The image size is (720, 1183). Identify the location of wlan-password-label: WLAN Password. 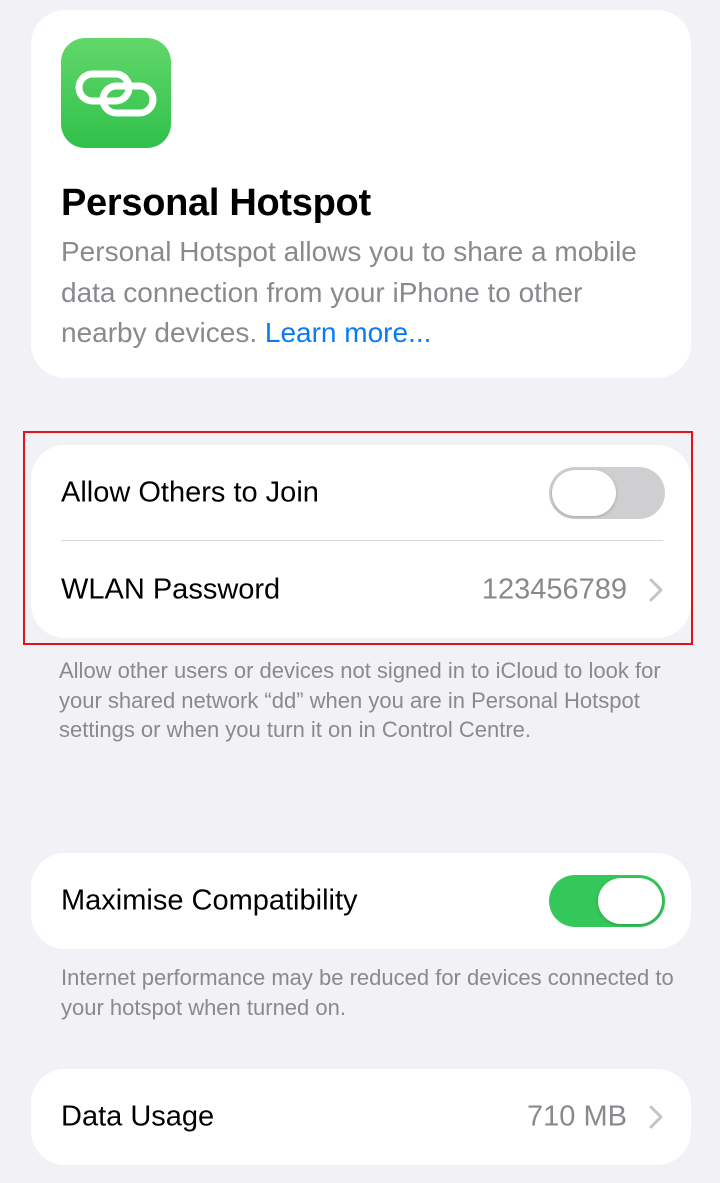
(171, 589).